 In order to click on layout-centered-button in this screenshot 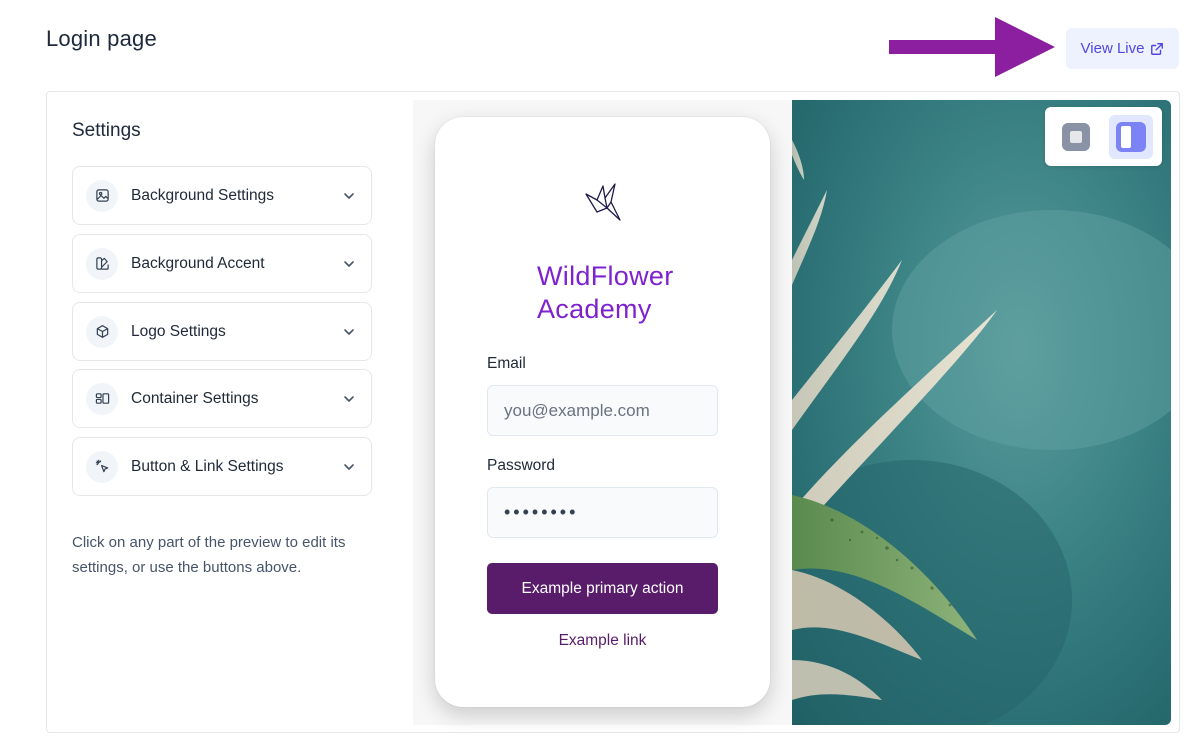, I will do `click(1076, 137)`.